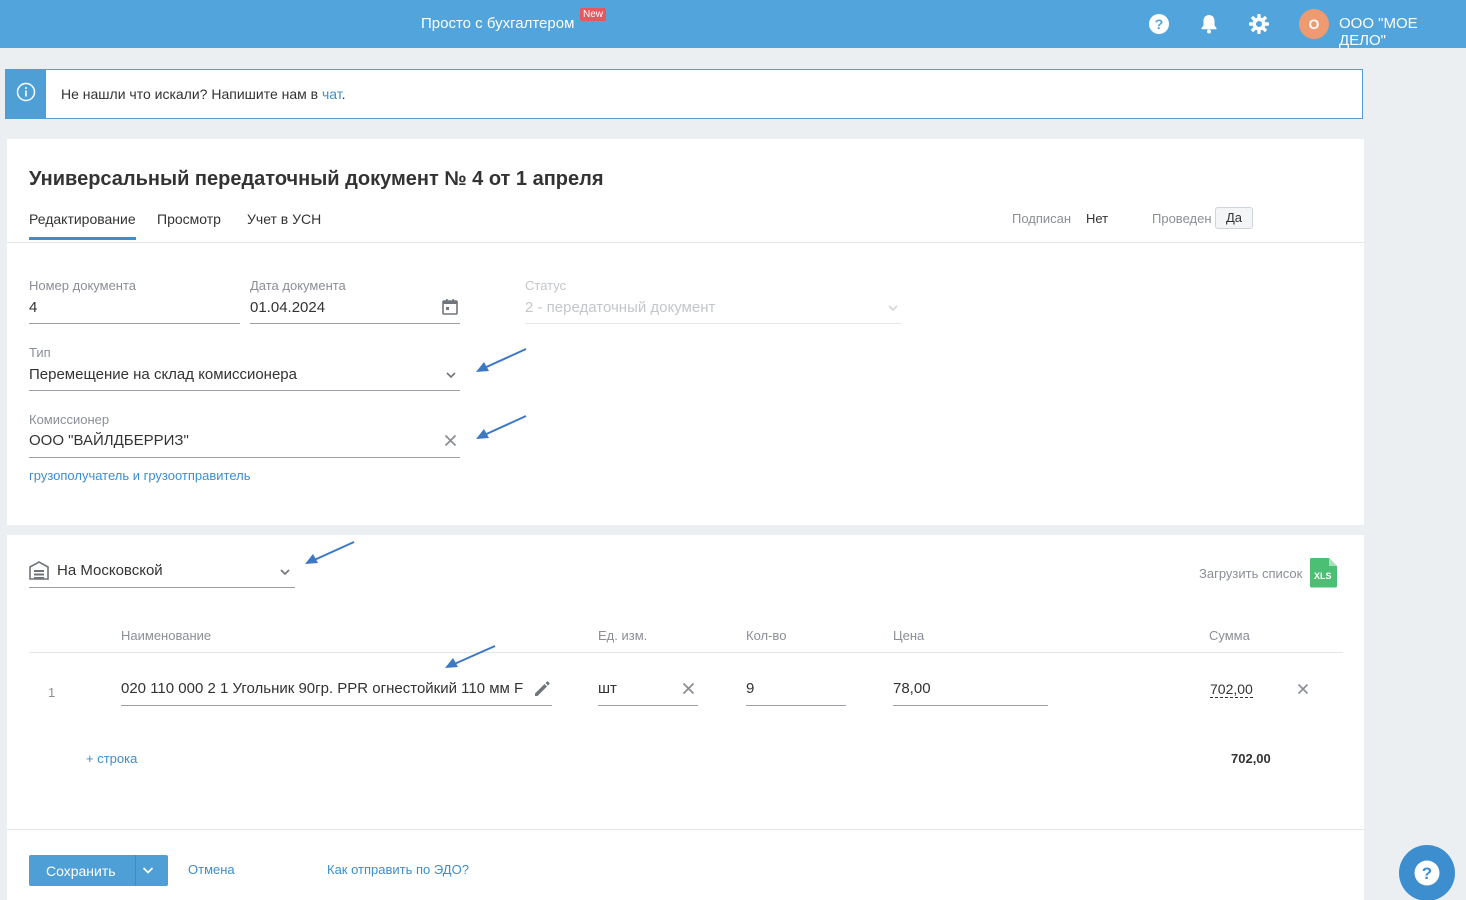 The height and width of the screenshot is (900, 1466). Describe the element at coordinates (111, 758) in the screenshot. I see `add-row-button: + строка` at that location.